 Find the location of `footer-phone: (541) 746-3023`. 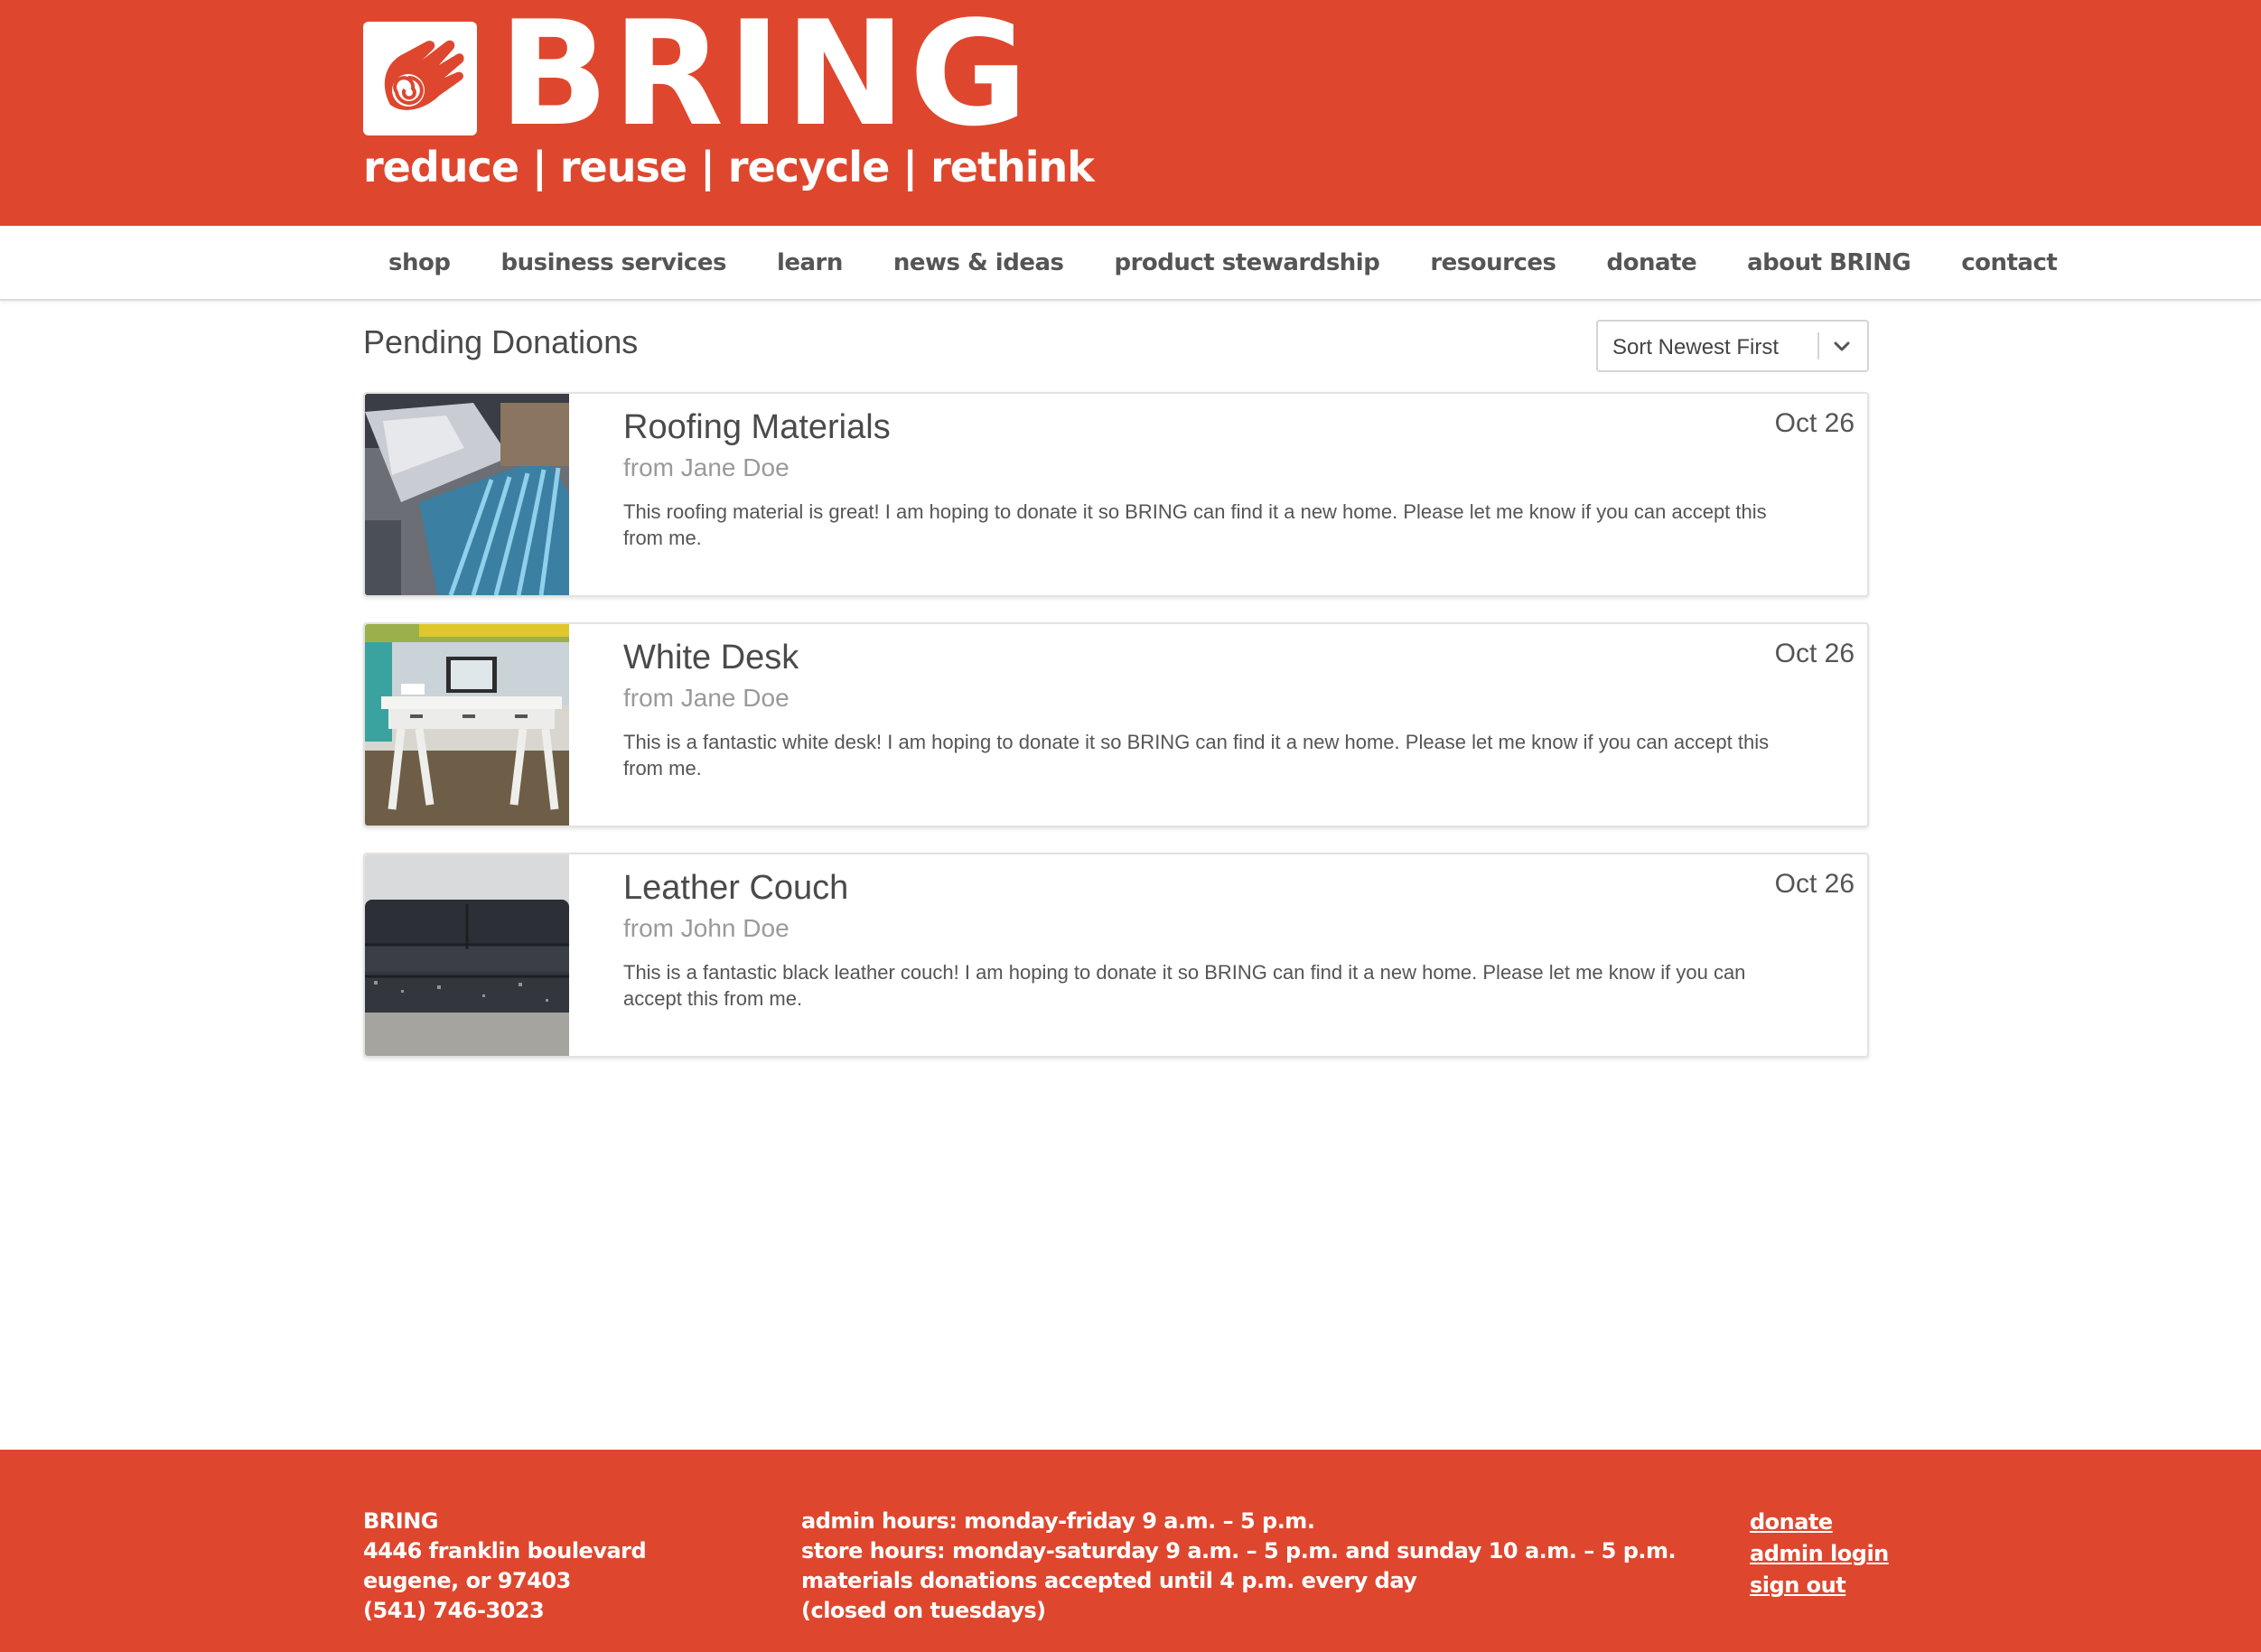

footer-phone: (541) 746-3023 is located at coordinates (454, 1610).